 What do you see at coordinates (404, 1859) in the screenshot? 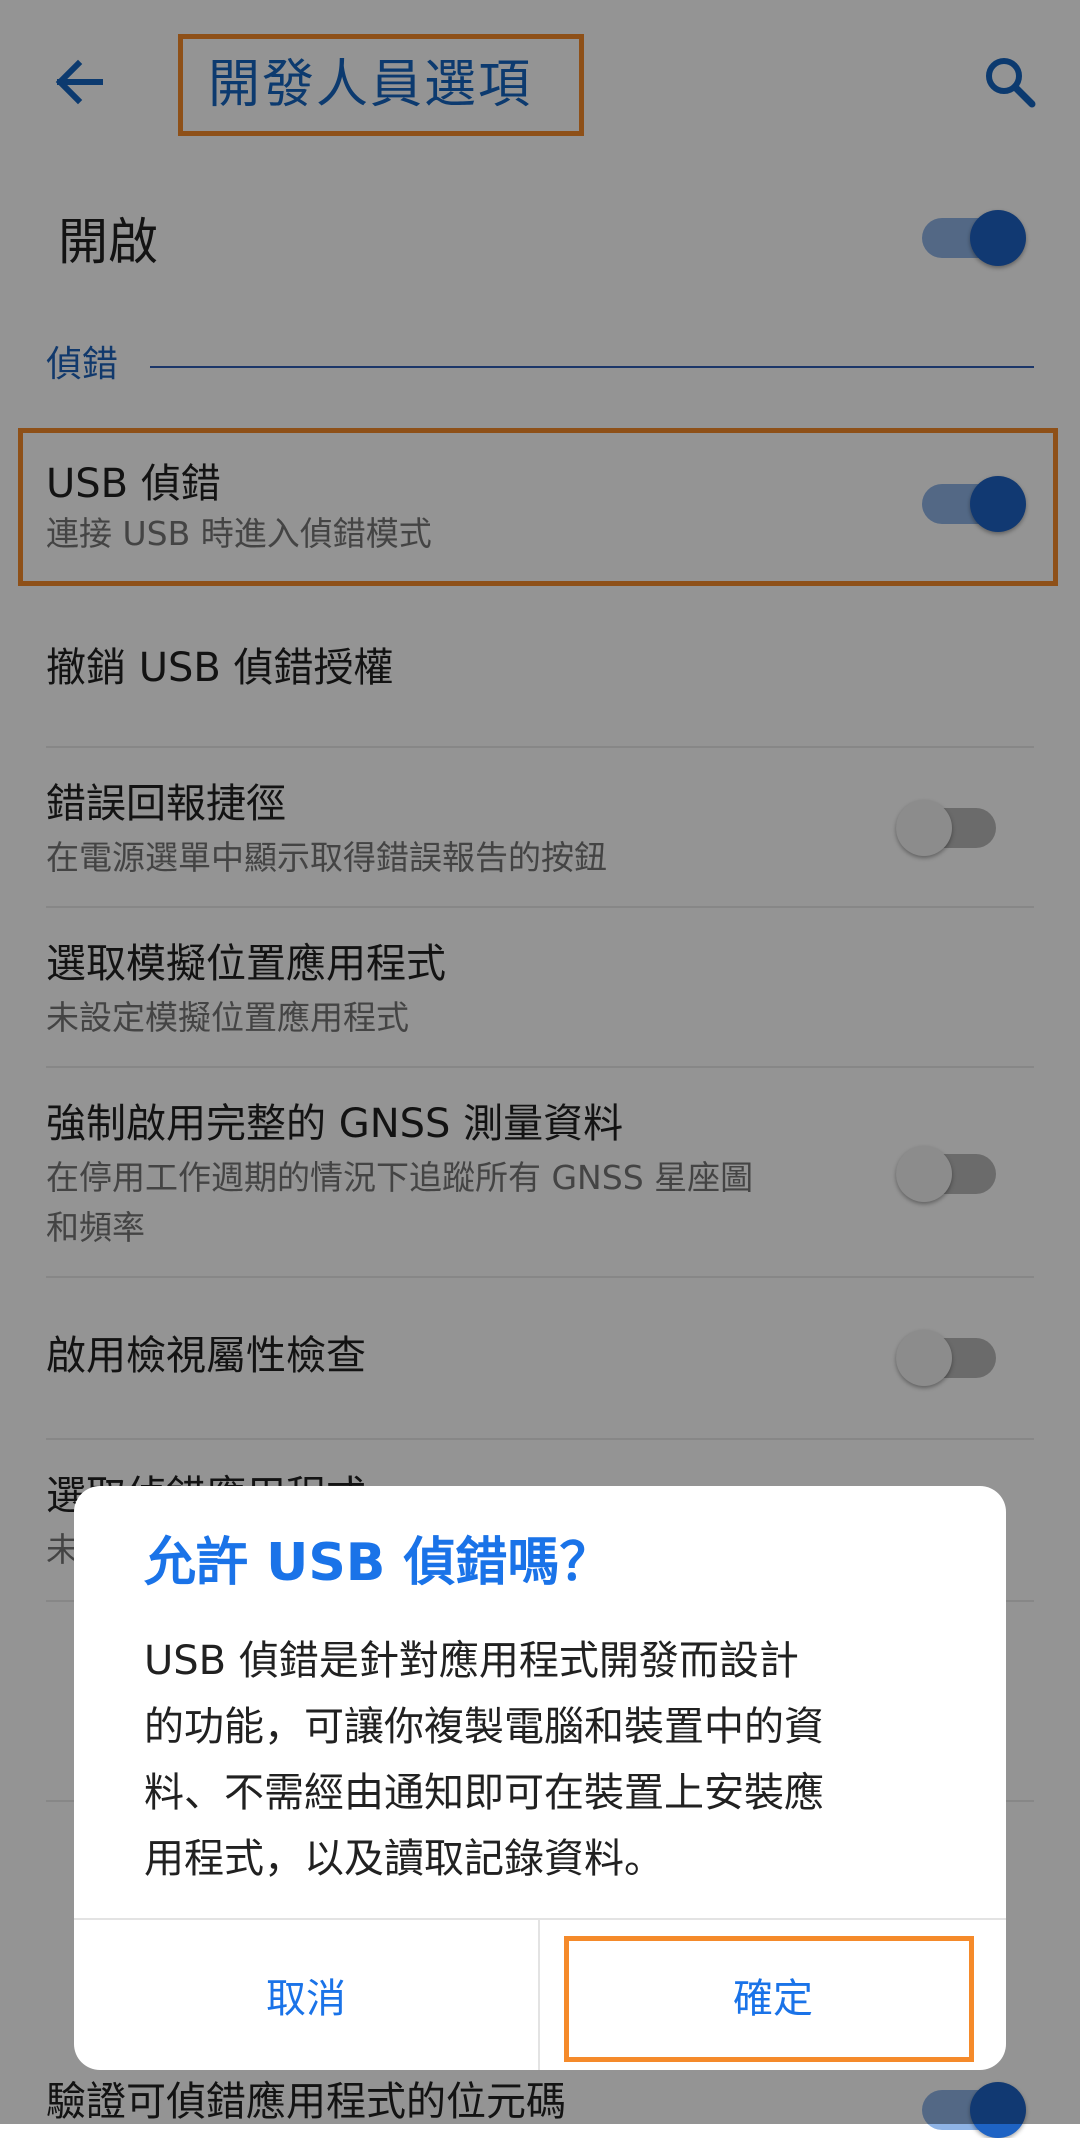
I see `dialog-message-line: 用程式，以及讀取記錄資料。` at bounding box center [404, 1859].